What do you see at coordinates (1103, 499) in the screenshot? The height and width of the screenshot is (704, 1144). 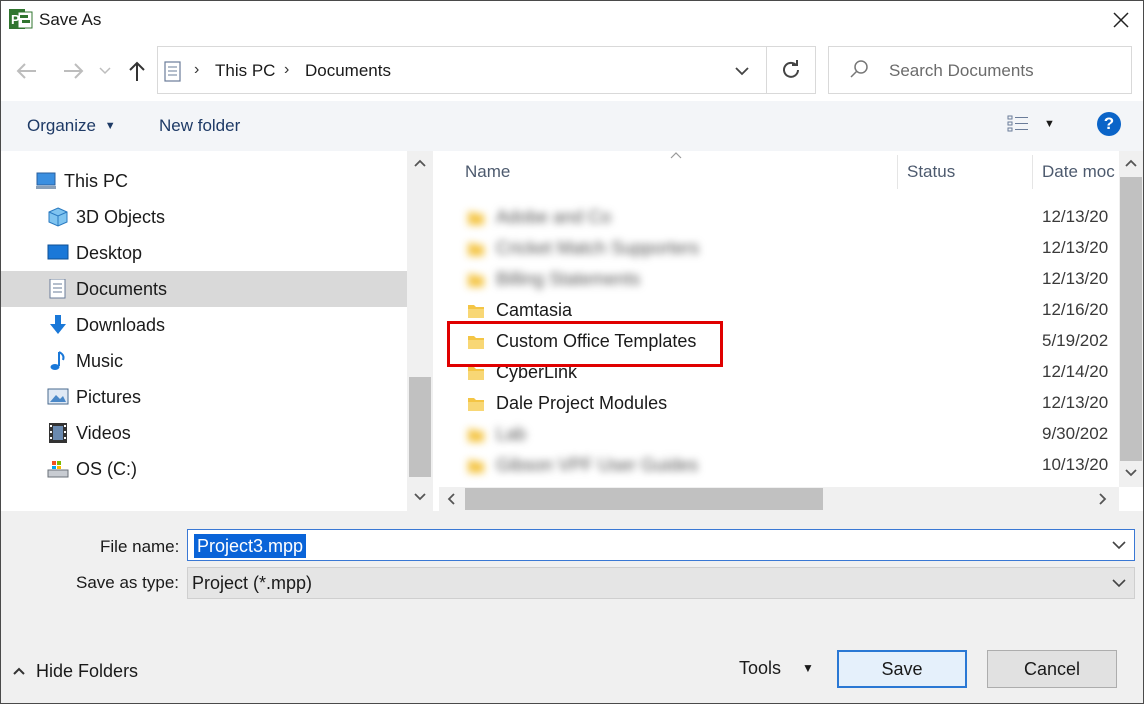 I see `scroll-right-icon` at bounding box center [1103, 499].